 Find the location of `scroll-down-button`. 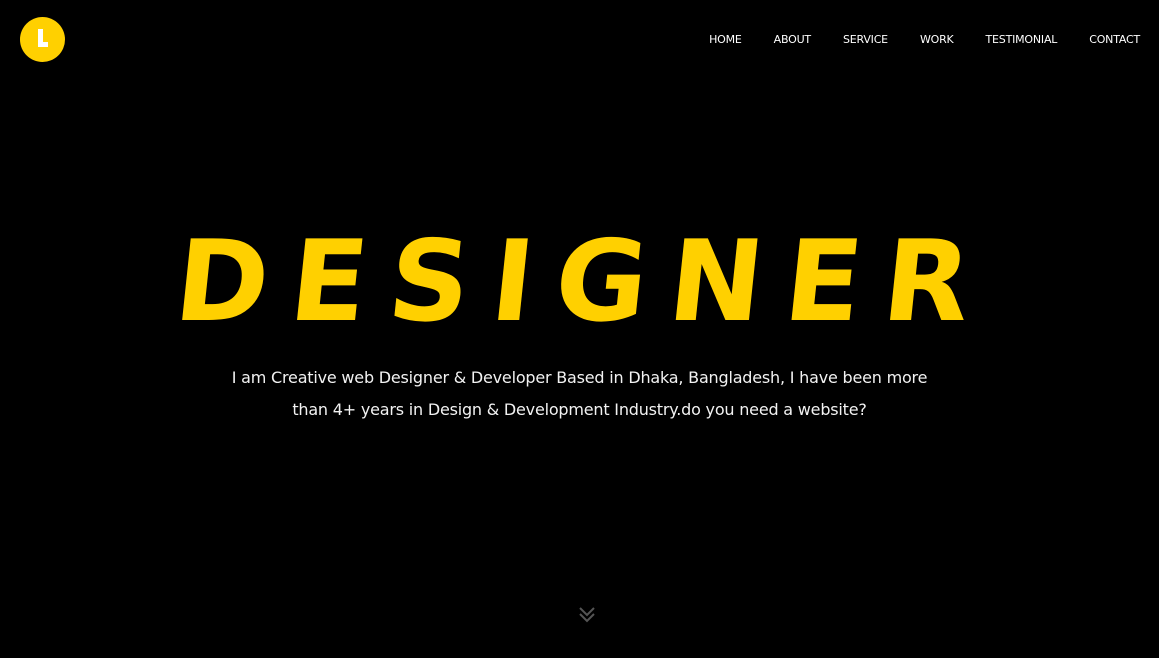

scroll-down-button is located at coordinates (587, 615).